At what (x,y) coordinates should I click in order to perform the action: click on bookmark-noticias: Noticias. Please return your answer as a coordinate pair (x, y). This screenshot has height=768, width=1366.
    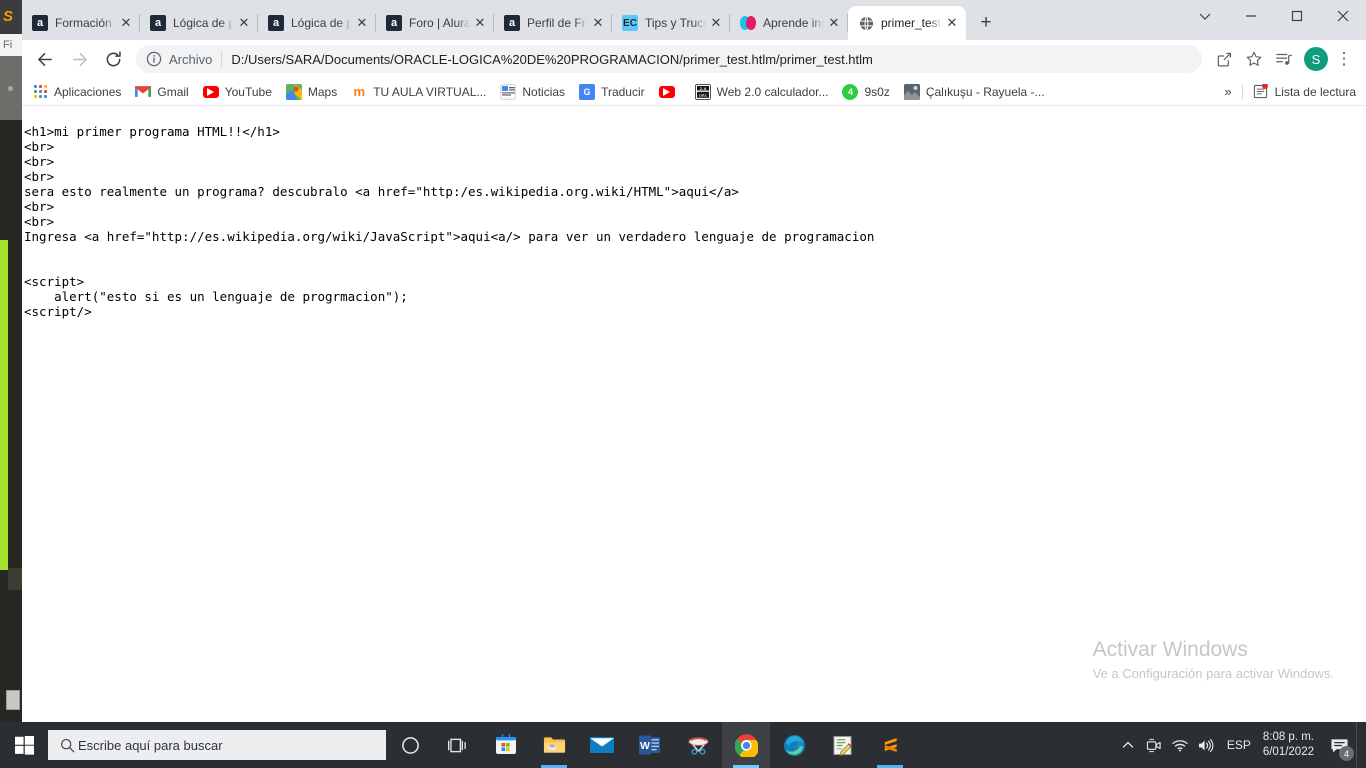
    Looking at the image, I should click on (532, 91).